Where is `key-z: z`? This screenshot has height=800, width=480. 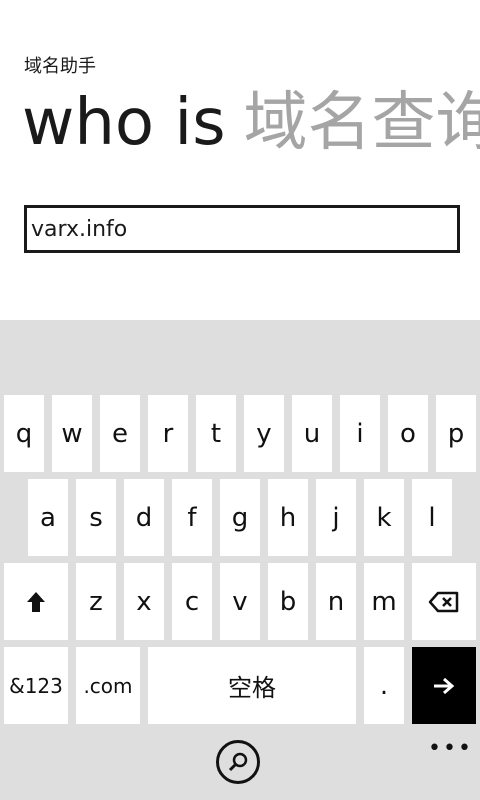 key-z: z is located at coordinates (96, 601).